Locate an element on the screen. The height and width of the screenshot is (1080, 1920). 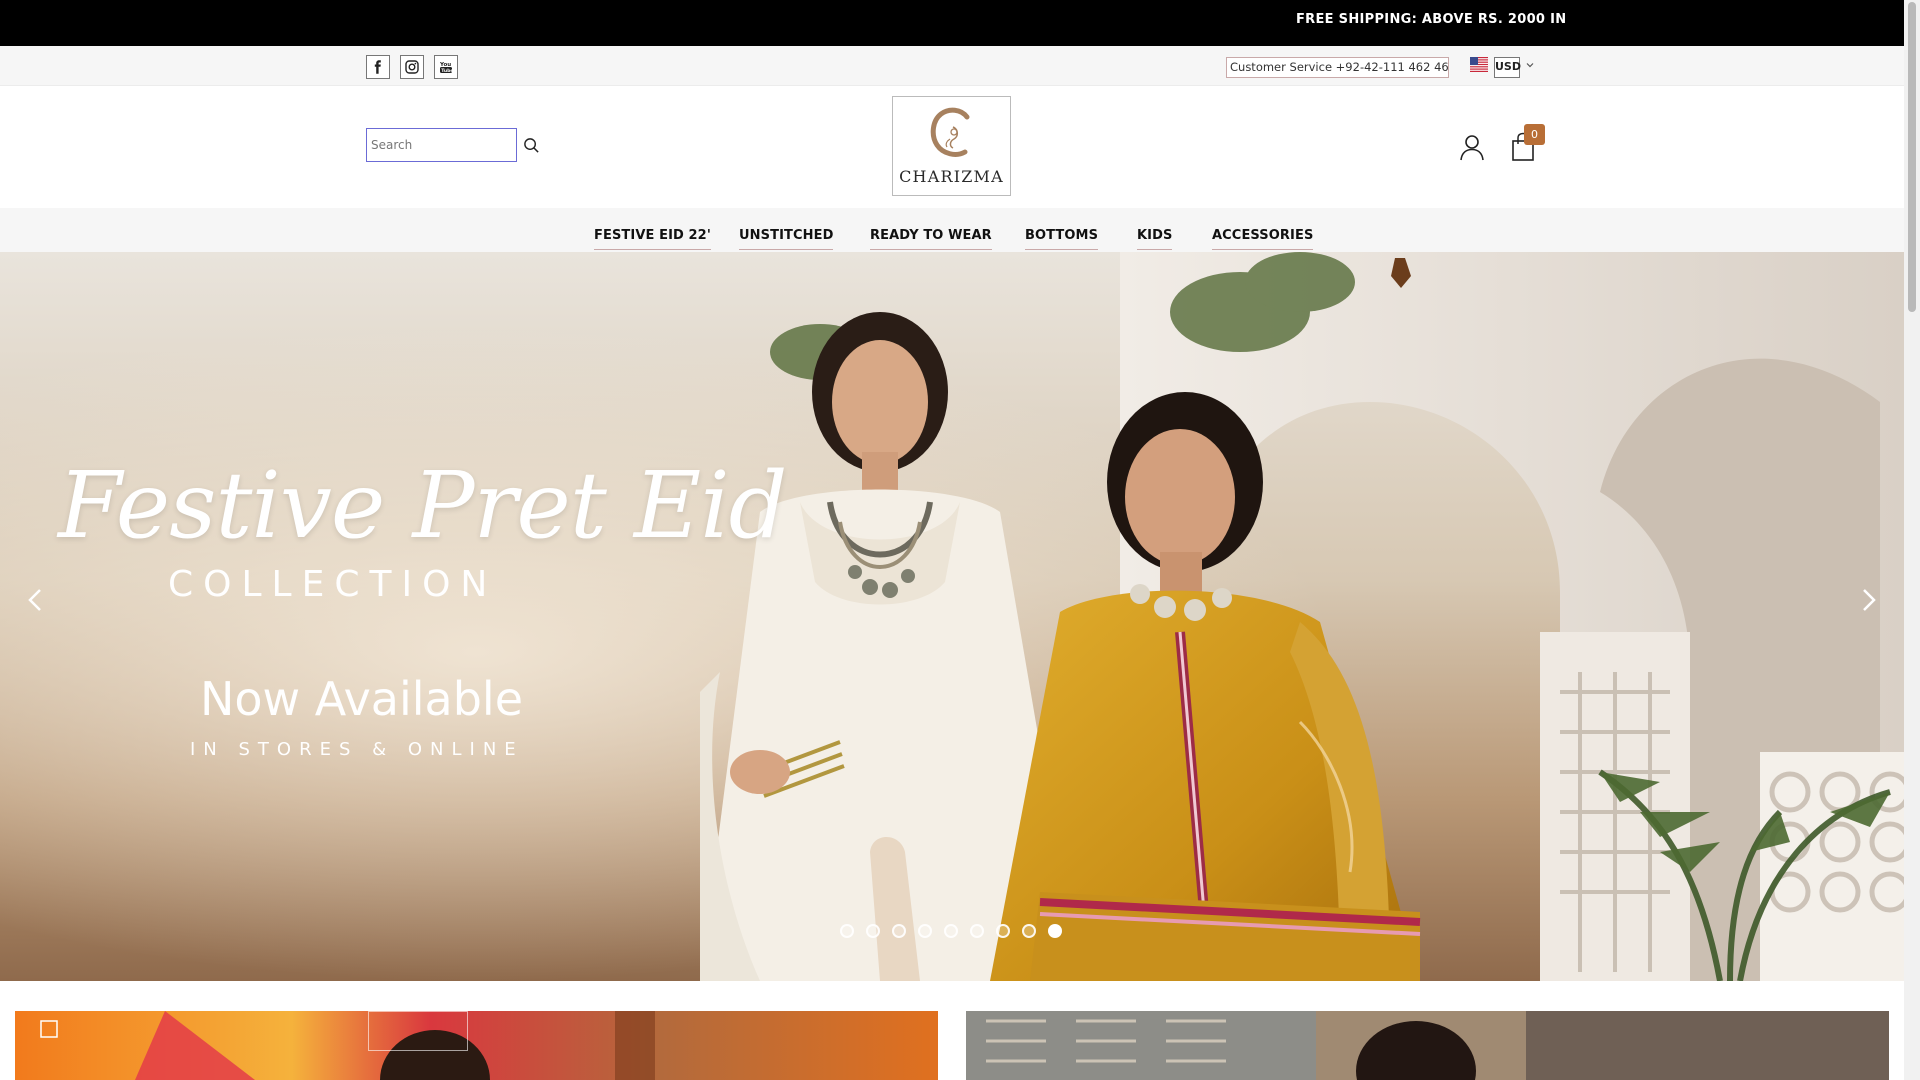
youtube-icon: YouTube is located at coordinates (446, 68).